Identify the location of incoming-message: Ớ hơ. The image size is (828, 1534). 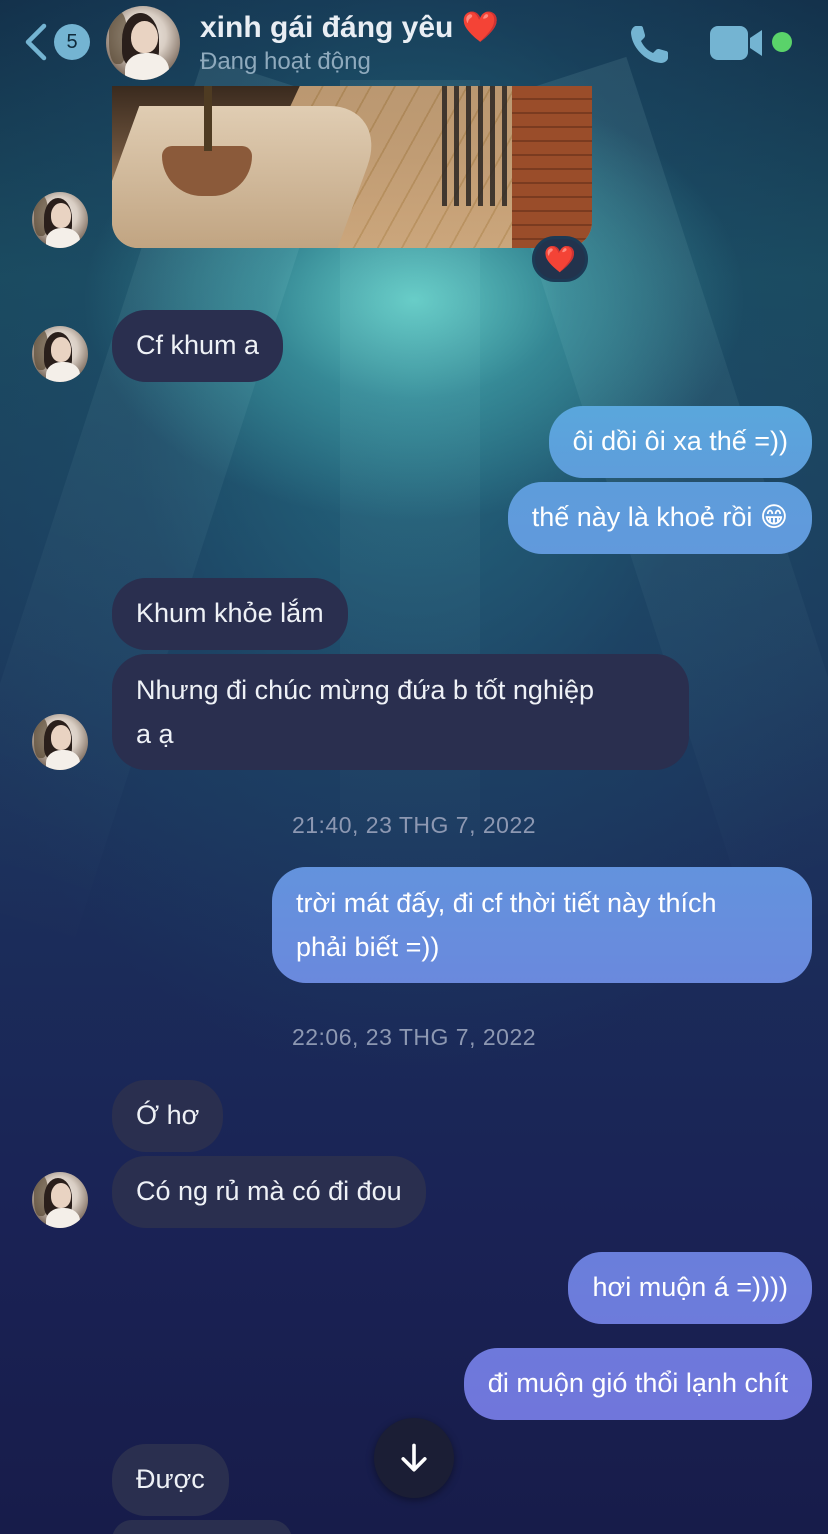
(168, 1116).